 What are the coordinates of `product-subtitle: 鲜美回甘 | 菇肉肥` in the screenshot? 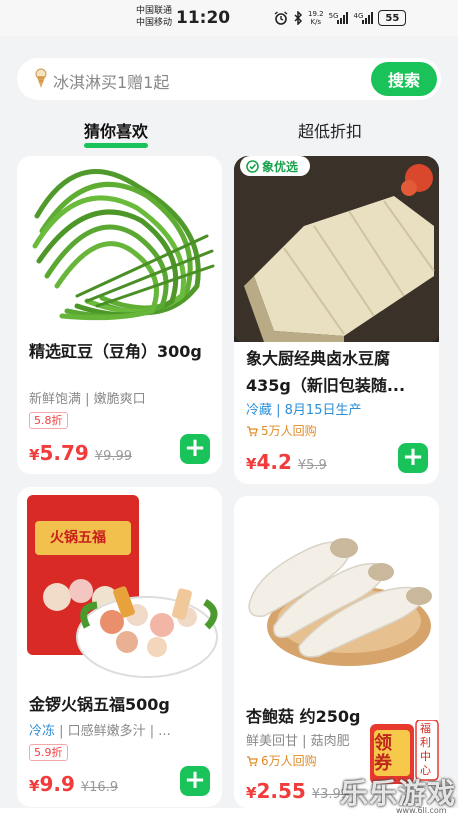 It's located at (298, 741).